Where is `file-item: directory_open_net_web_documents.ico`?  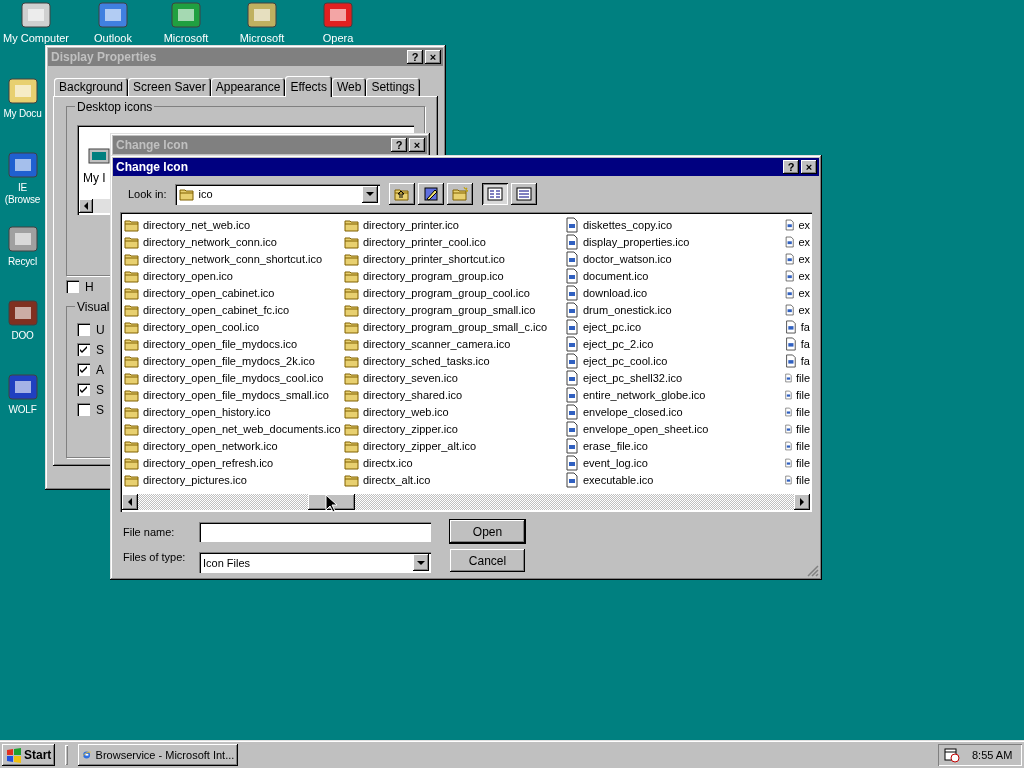
file-item: directory_open_net_web_documents.ico is located at coordinates (234, 428).